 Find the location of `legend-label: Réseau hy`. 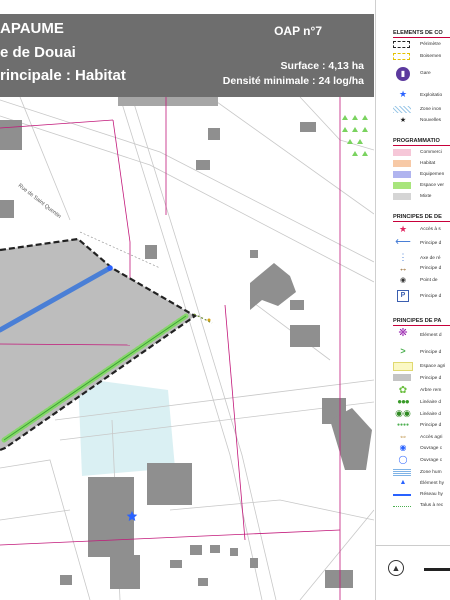

legend-label: Réseau hy is located at coordinates (431, 494).